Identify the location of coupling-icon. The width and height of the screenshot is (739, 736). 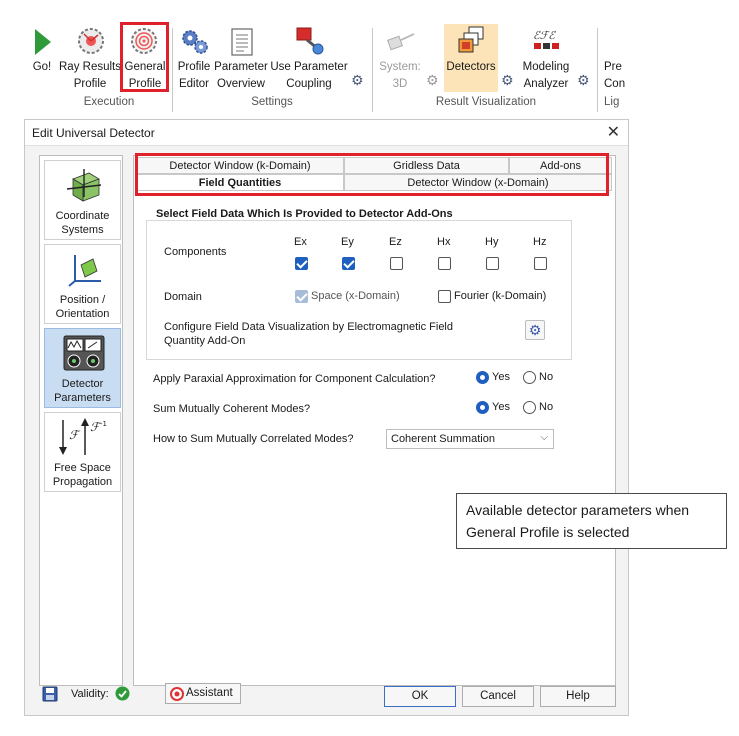
(310, 41).